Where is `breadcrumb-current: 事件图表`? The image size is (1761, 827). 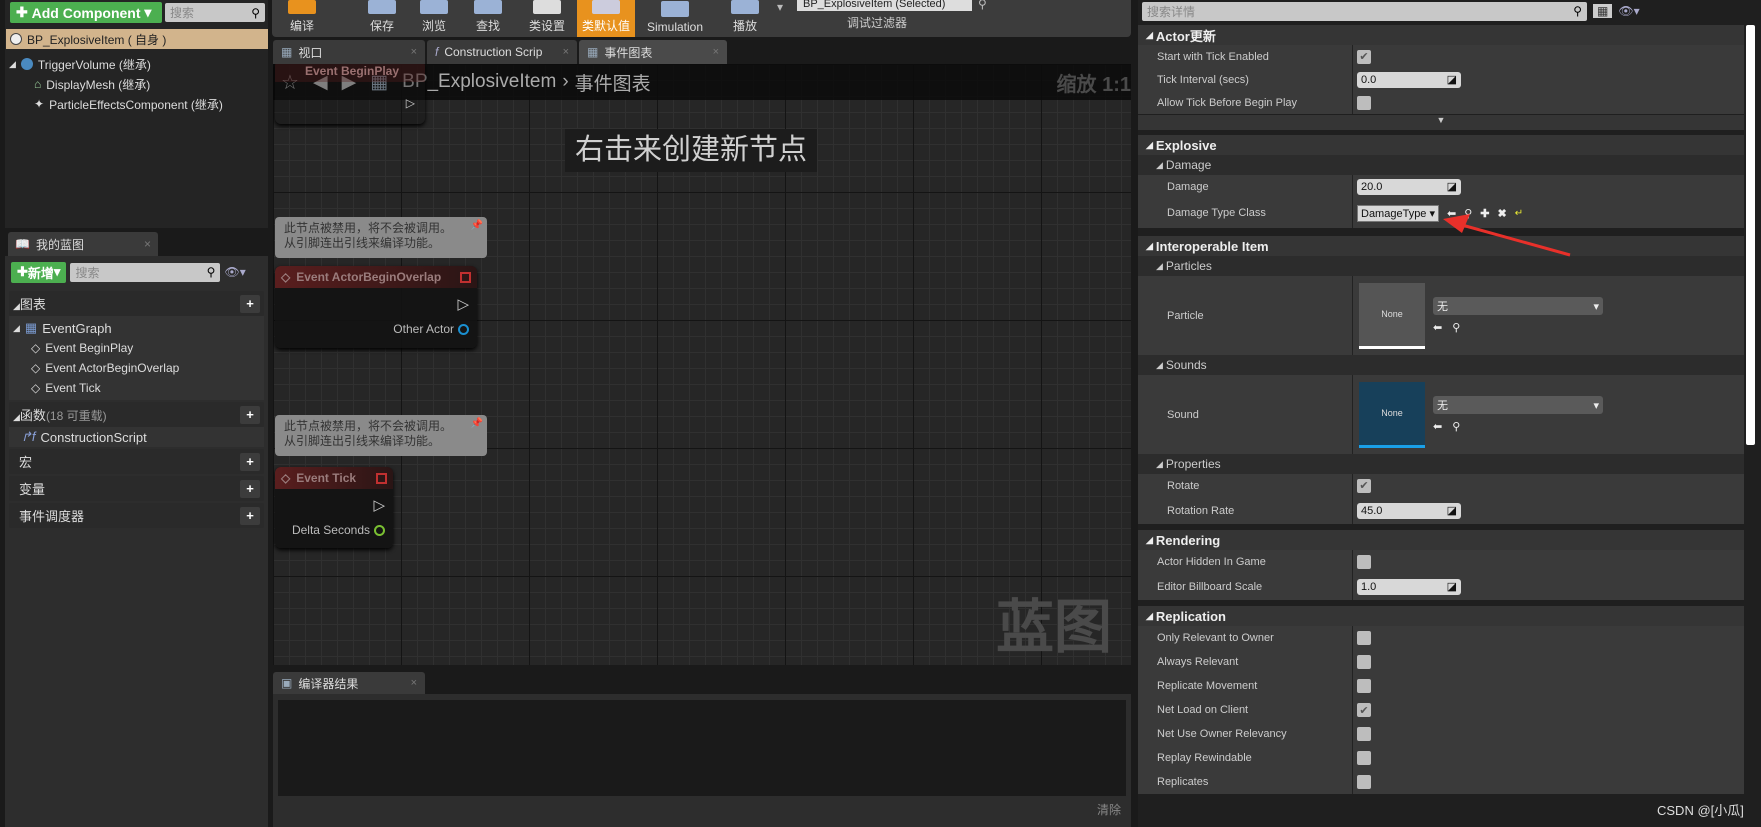
breadcrumb-current: 事件图表 is located at coordinates (612, 84).